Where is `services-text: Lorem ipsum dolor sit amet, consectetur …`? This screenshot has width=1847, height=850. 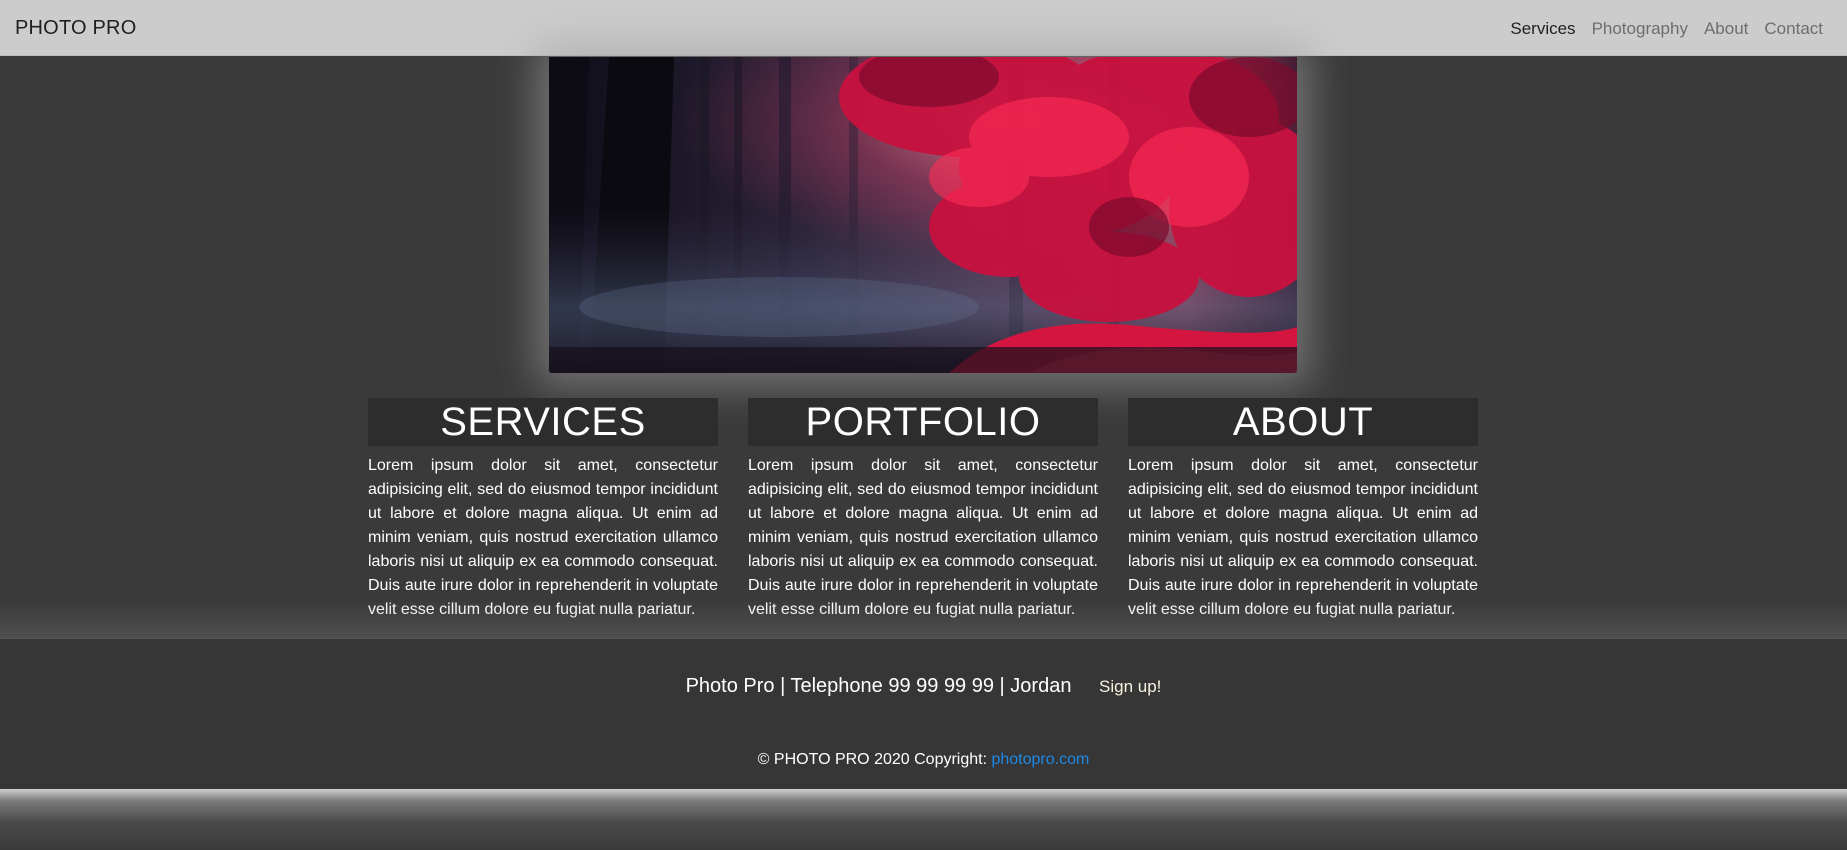 services-text: Lorem ipsum dolor sit amet, consectetur … is located at coordinates (543, 537).